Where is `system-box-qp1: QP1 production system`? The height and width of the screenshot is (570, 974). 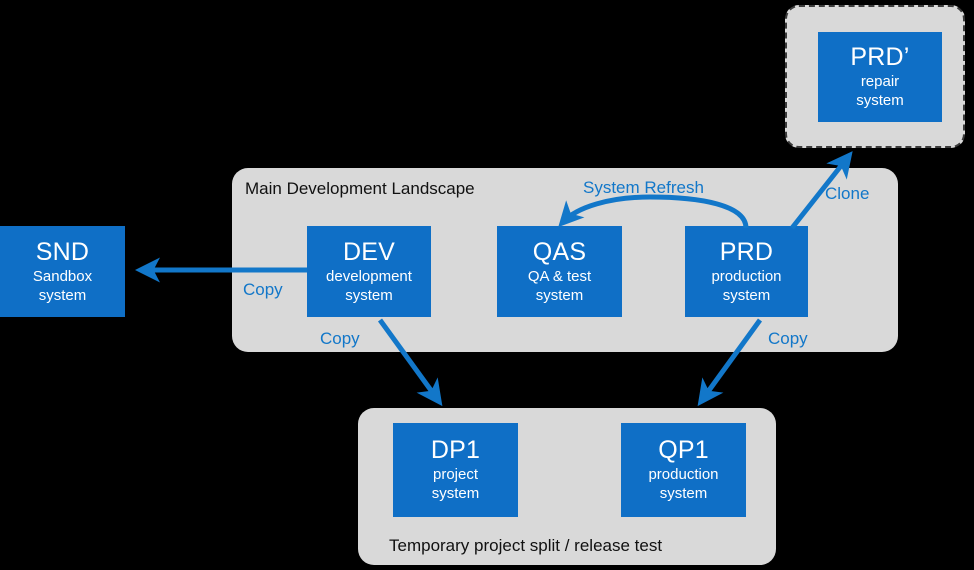 system-box-qp1: QP1 production system is located at coordinates (683, 470).